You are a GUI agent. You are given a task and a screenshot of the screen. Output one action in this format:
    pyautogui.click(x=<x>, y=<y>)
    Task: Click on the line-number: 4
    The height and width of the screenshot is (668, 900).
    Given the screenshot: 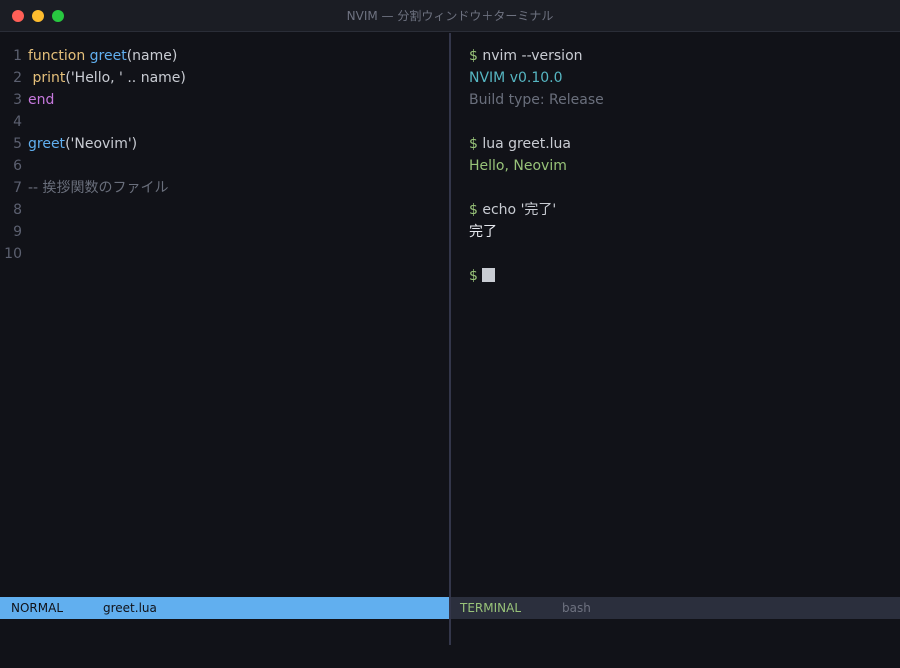 What is the action you would take?
    pyautogui.click(x=17, y=122)
    